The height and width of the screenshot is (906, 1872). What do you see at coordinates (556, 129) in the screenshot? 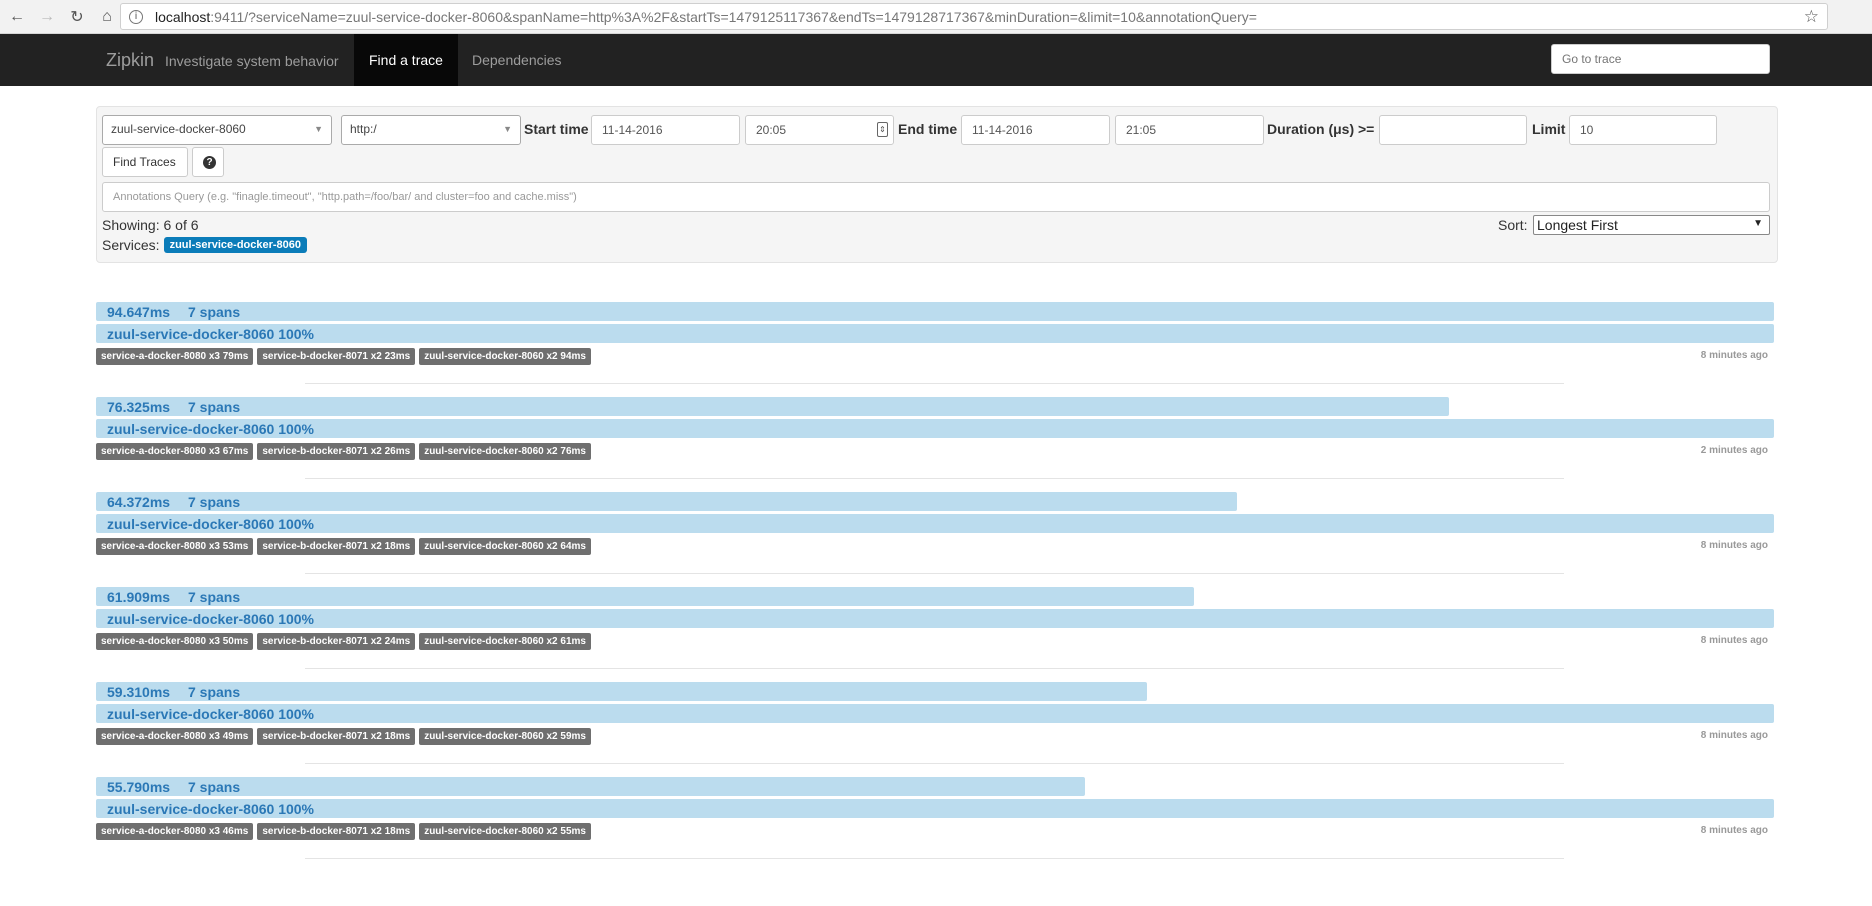
I see `start-time-label: Start time` at bounding box center [556, 129].